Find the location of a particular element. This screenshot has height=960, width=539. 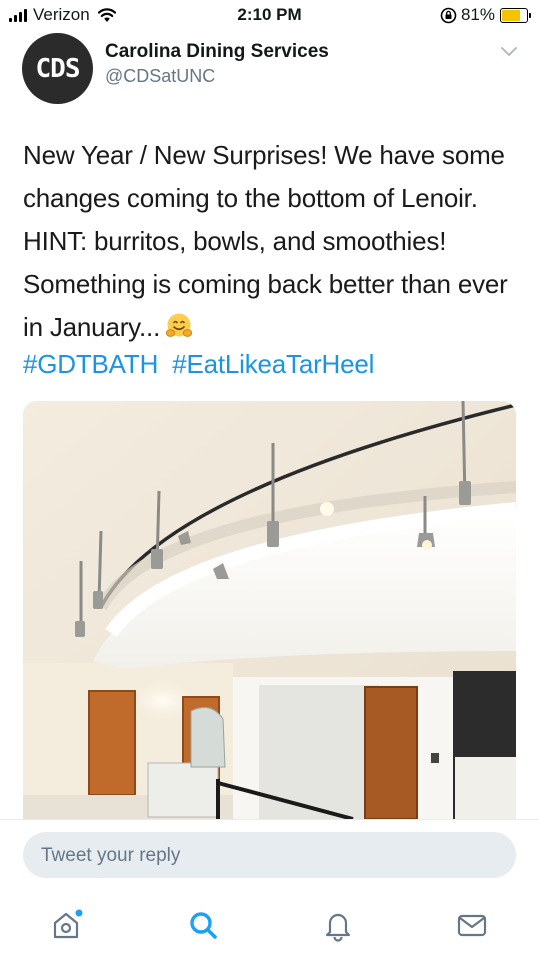

user-handle: @CDSatUNC is located at coordinates (160, 76).